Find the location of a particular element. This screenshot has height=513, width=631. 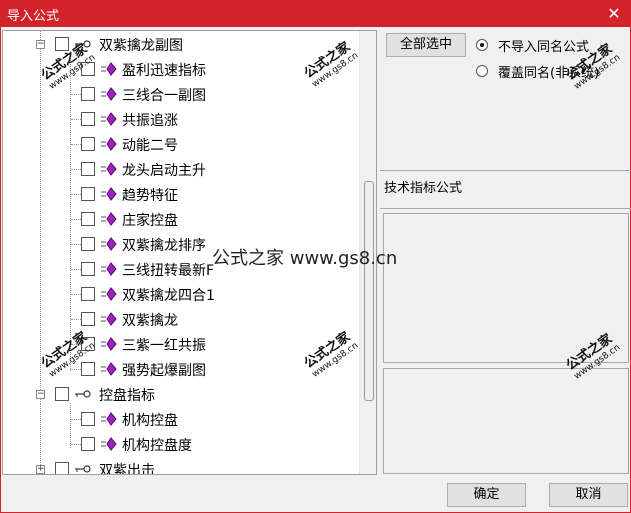

item-label: 三线合一副图 is located at coordinates (164, 96).